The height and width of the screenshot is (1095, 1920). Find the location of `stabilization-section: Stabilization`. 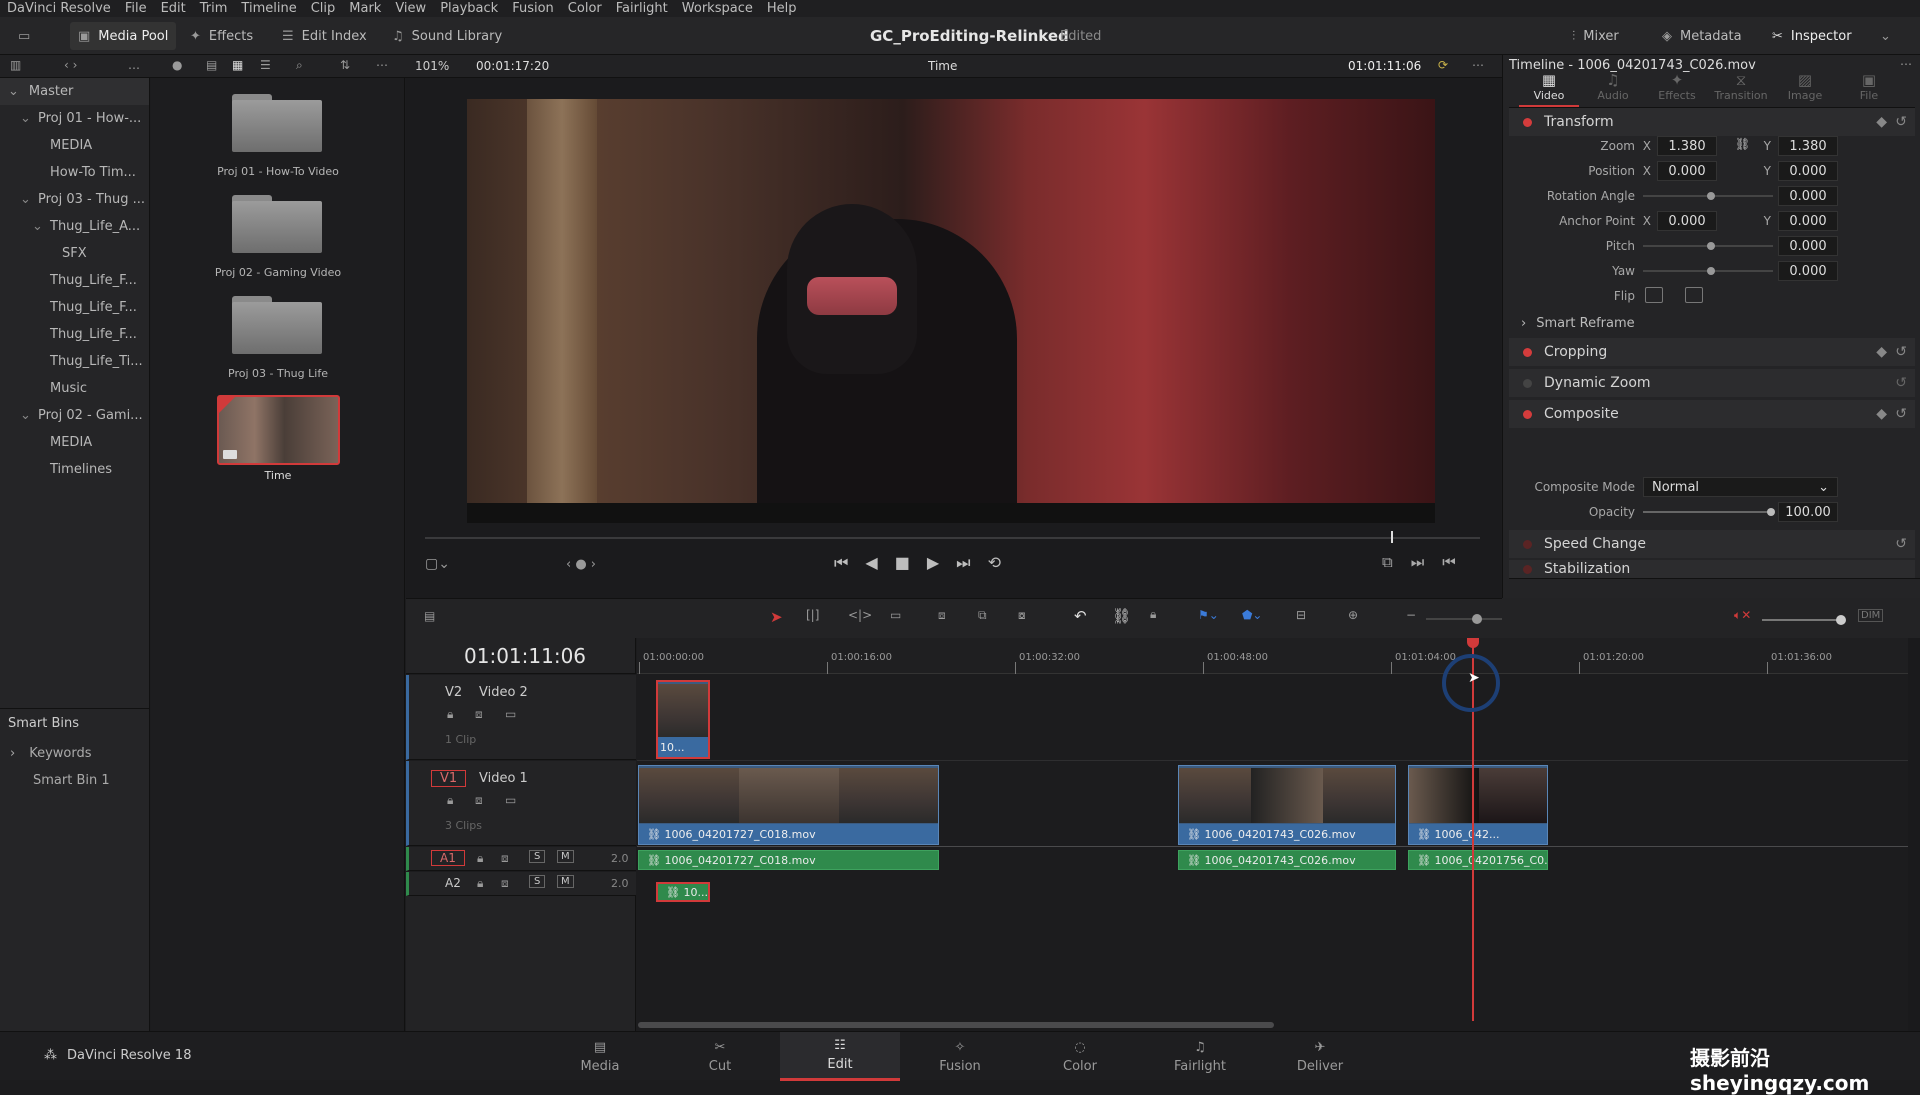

stabilization-section: Stabilization is located at coordinates (1712, 569).